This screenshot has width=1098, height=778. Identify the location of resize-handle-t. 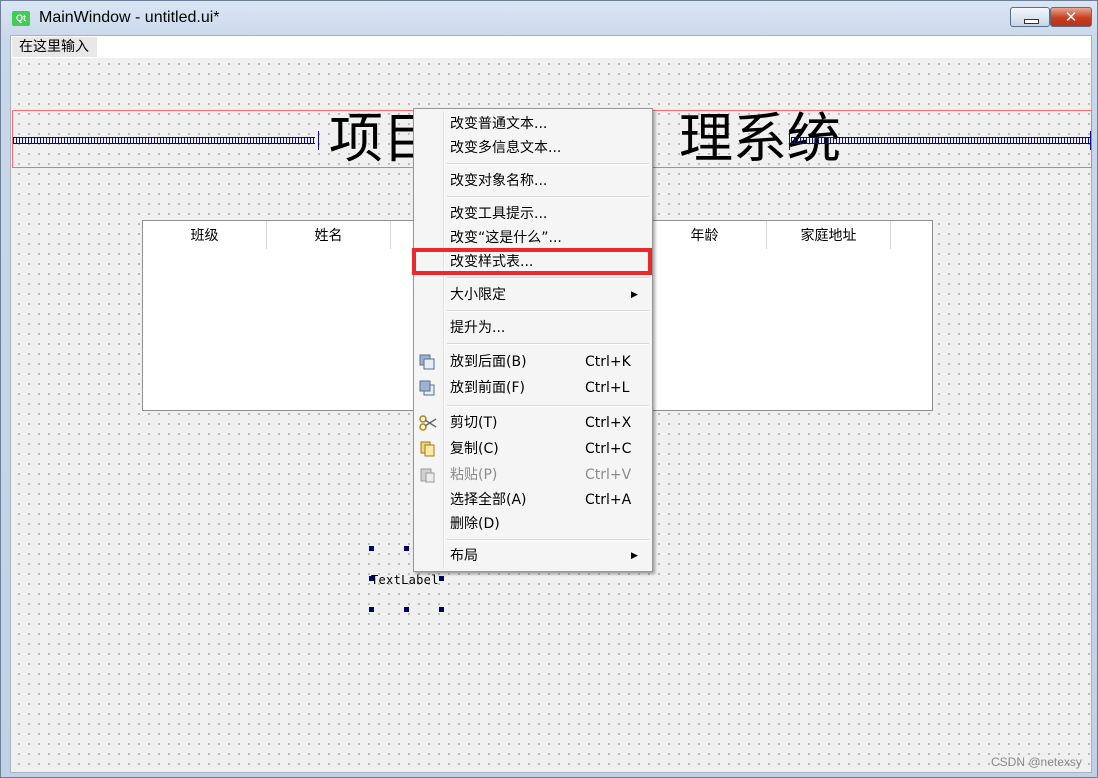
(406, 548).